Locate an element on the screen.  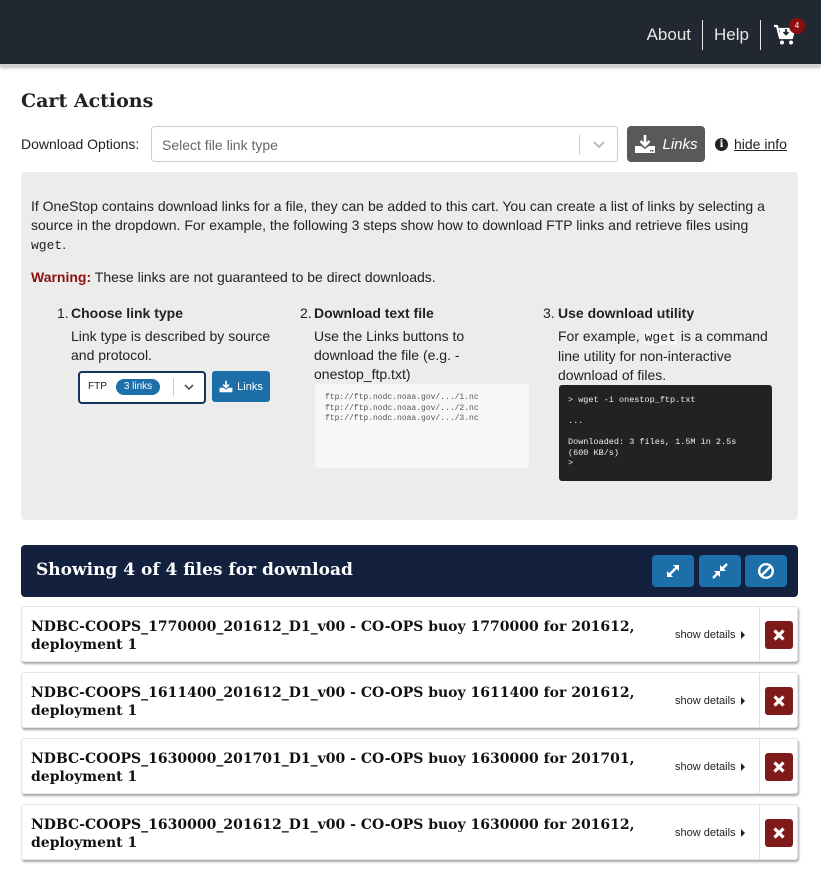
example-links-count-pill: 3 links is located at coordinates (138, 387).